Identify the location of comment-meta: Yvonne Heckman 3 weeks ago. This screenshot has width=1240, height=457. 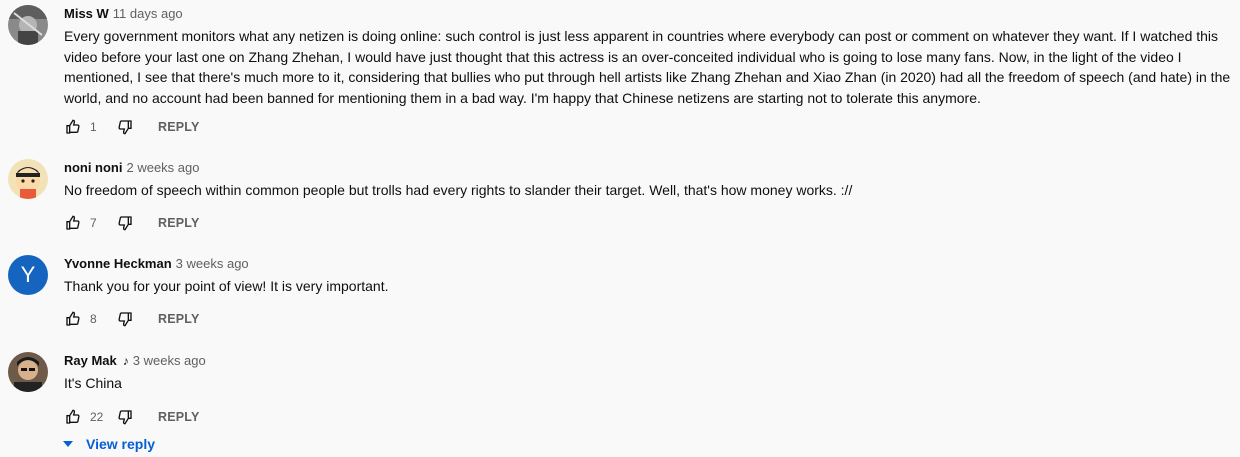
(648, 264).